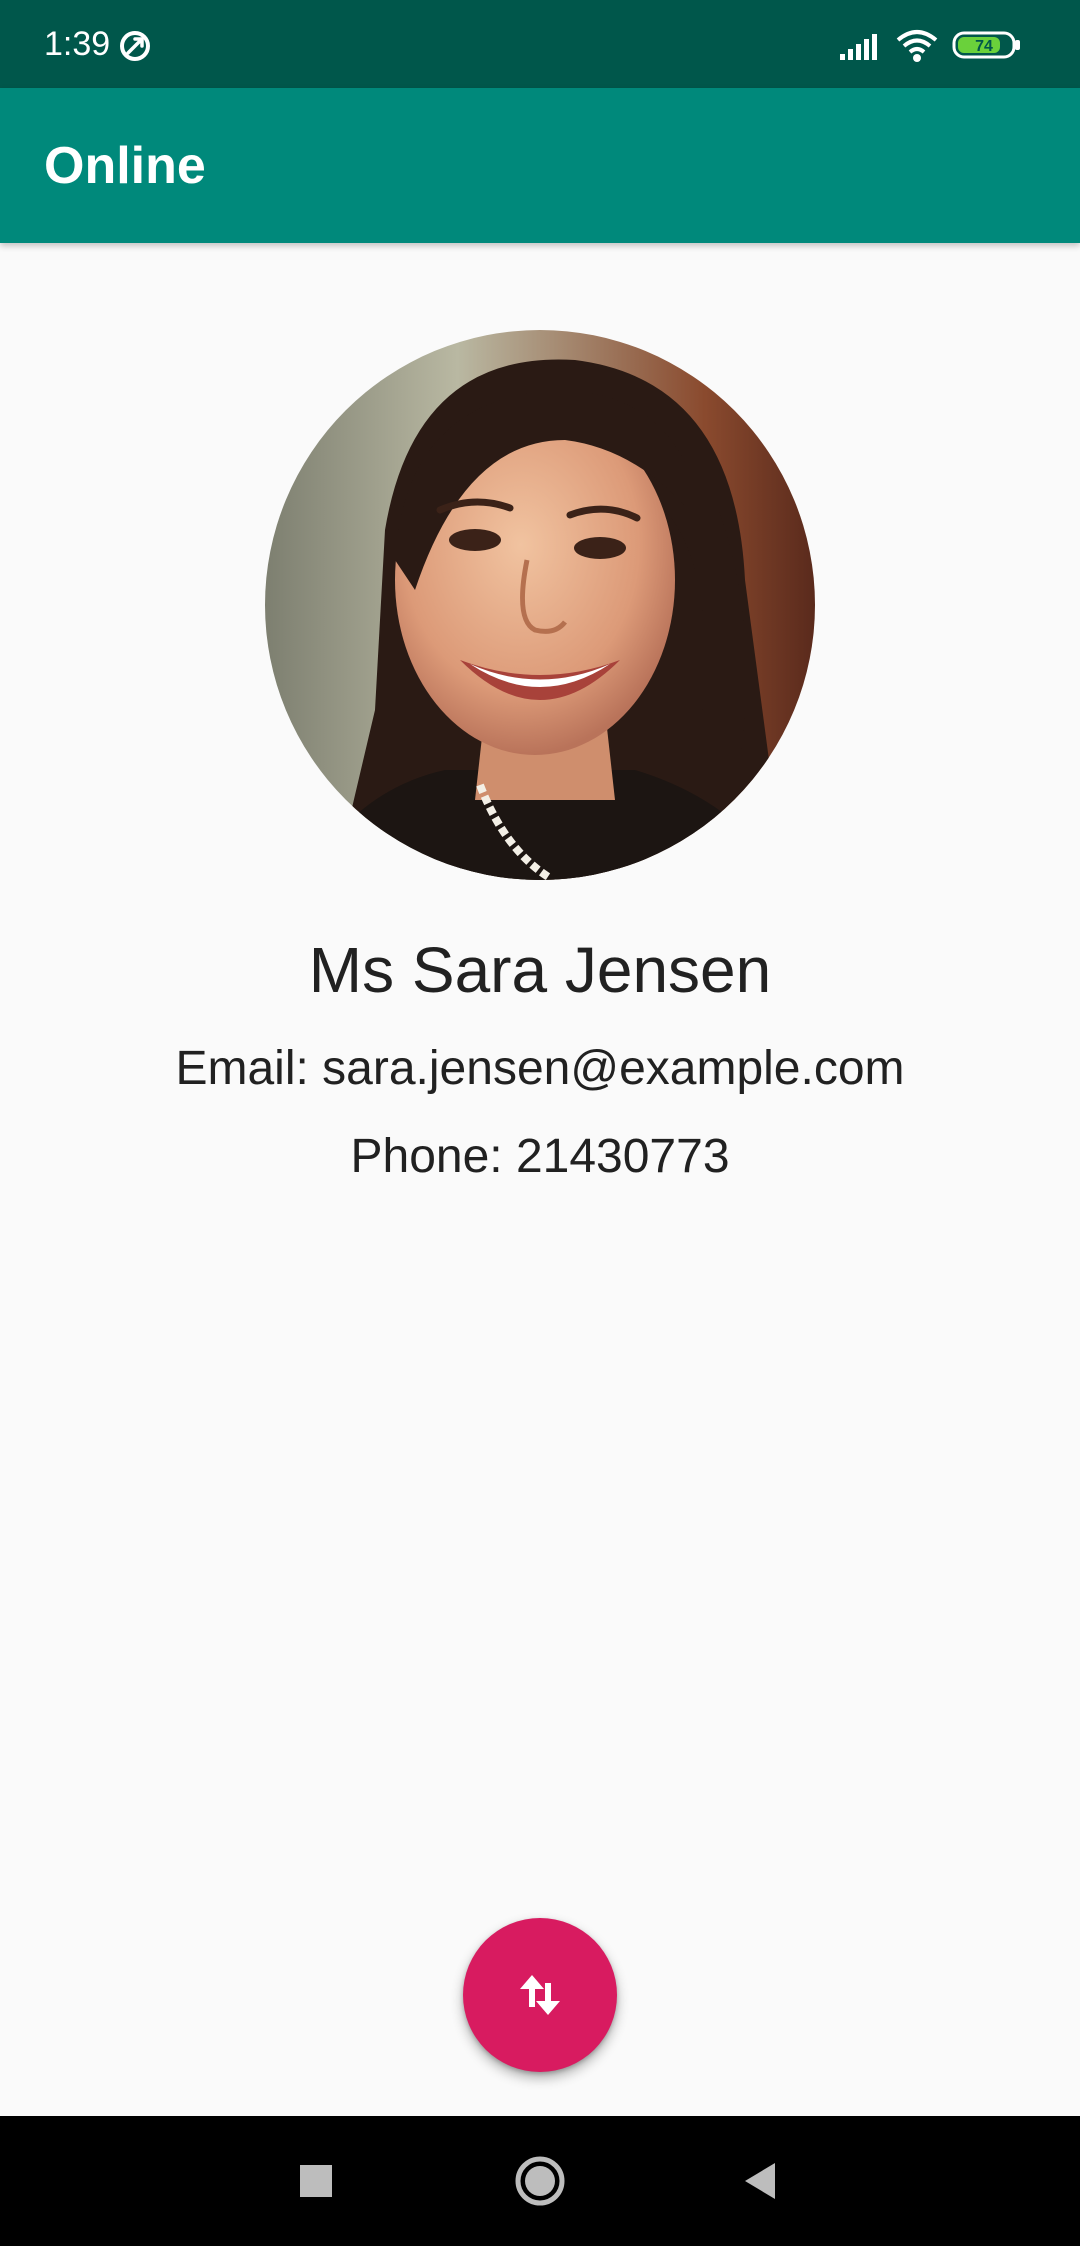 The height and width of the screenshot is (2246, 1080). I want to click on navigation-bar, so click(540, 2181).